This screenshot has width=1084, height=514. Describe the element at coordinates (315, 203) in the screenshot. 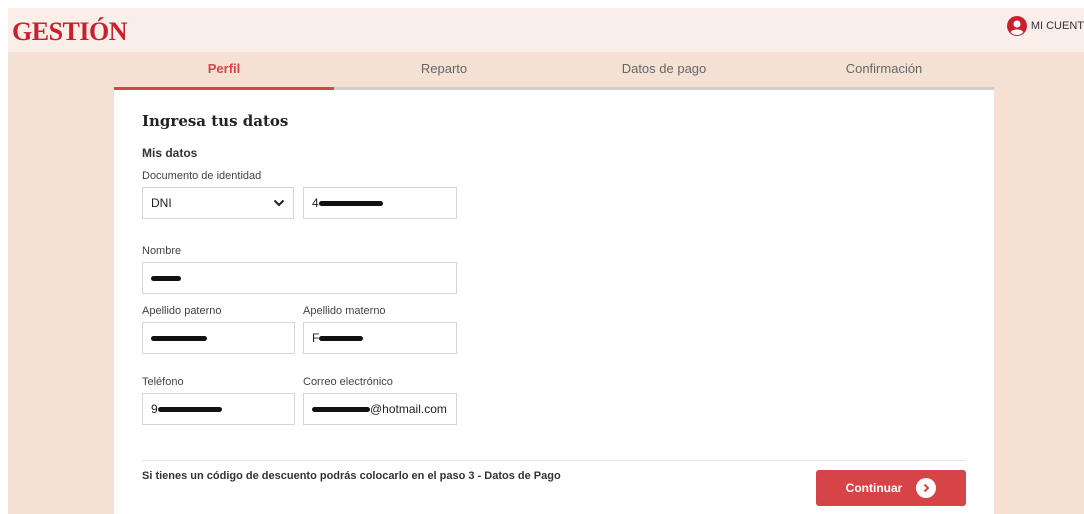

I see `document-number-value: 4` at that location.